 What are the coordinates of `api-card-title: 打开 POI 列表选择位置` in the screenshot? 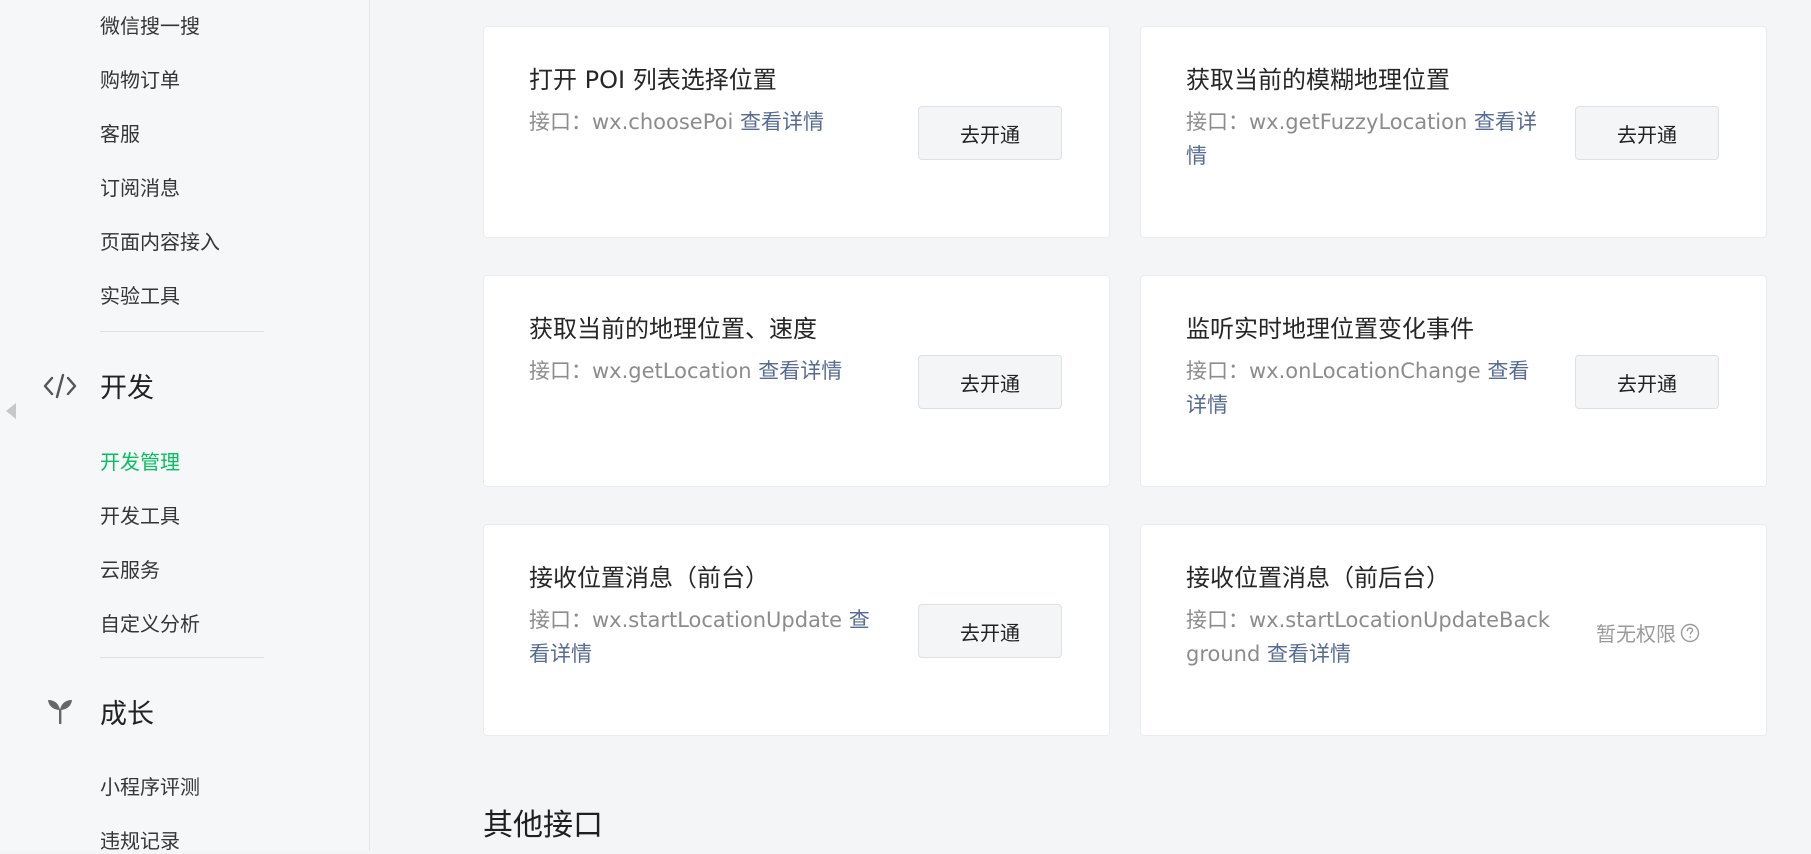 It's located at (653, 80).